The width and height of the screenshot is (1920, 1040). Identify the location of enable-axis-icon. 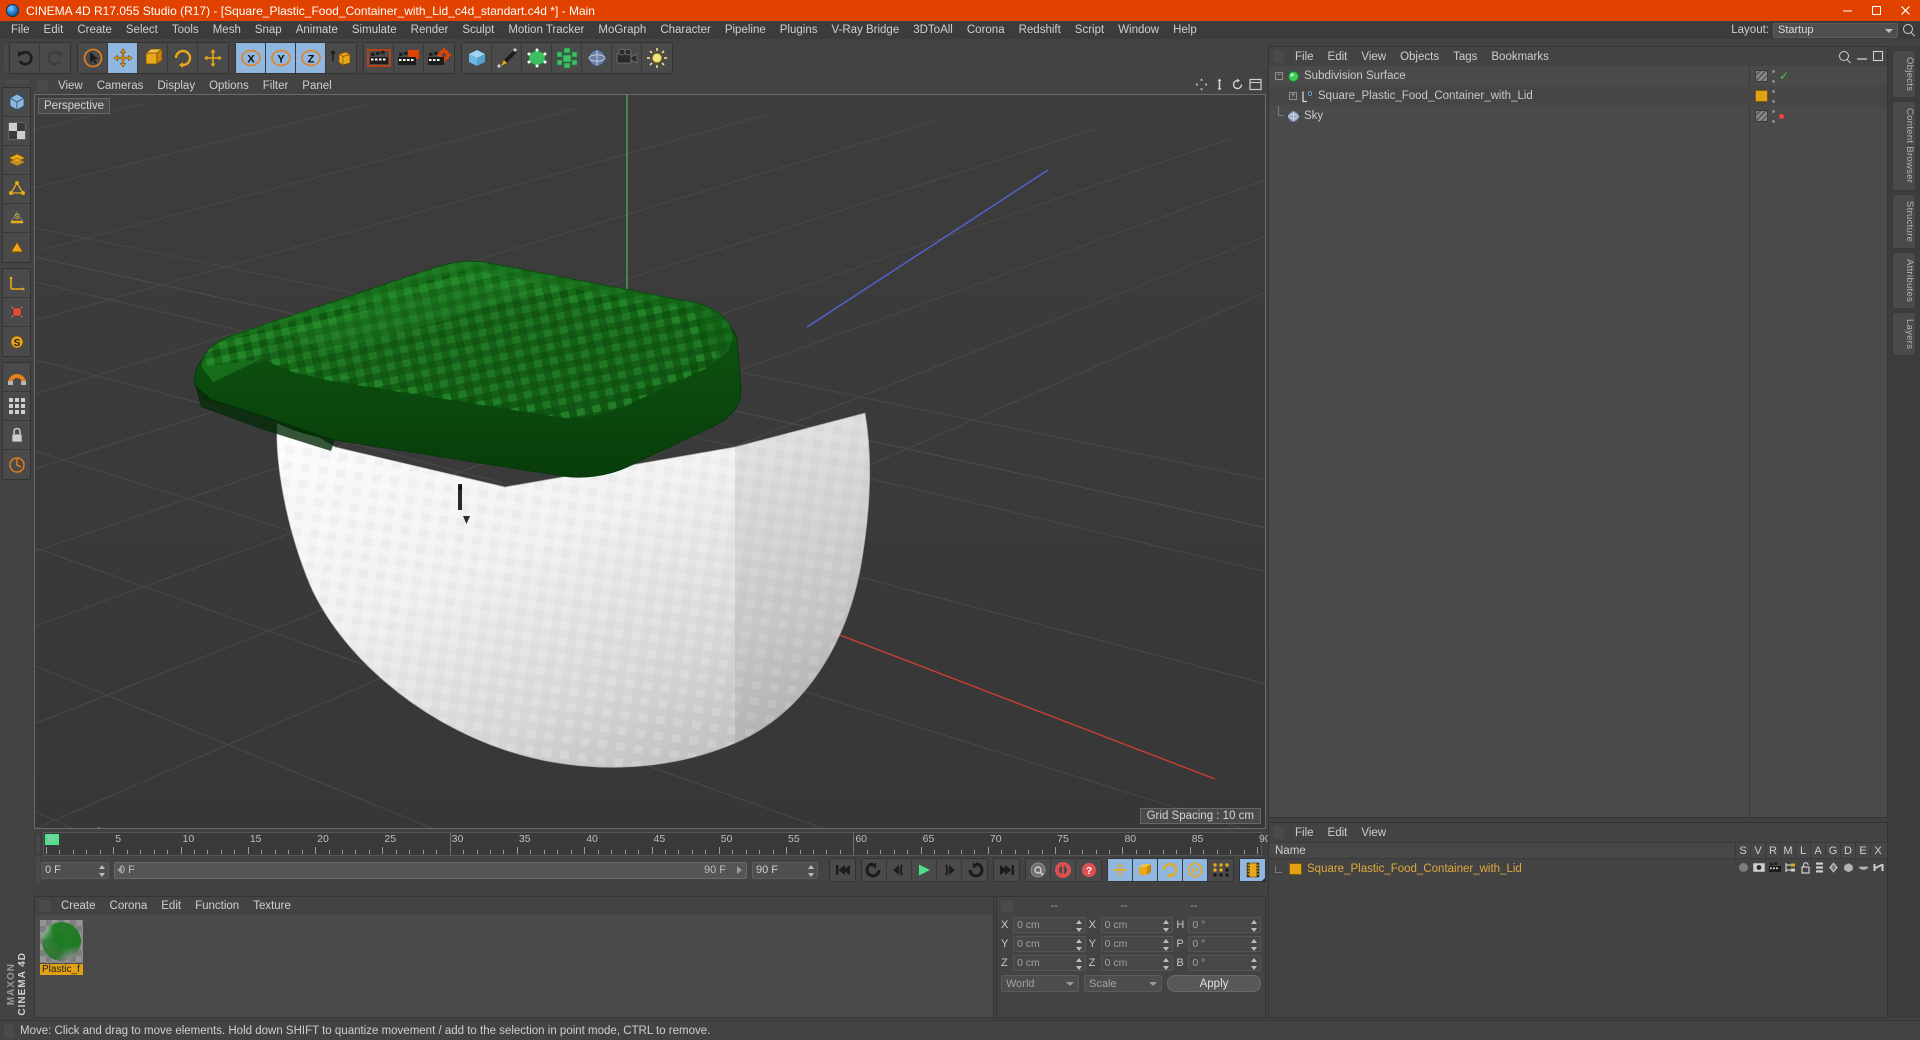
(16, 312).